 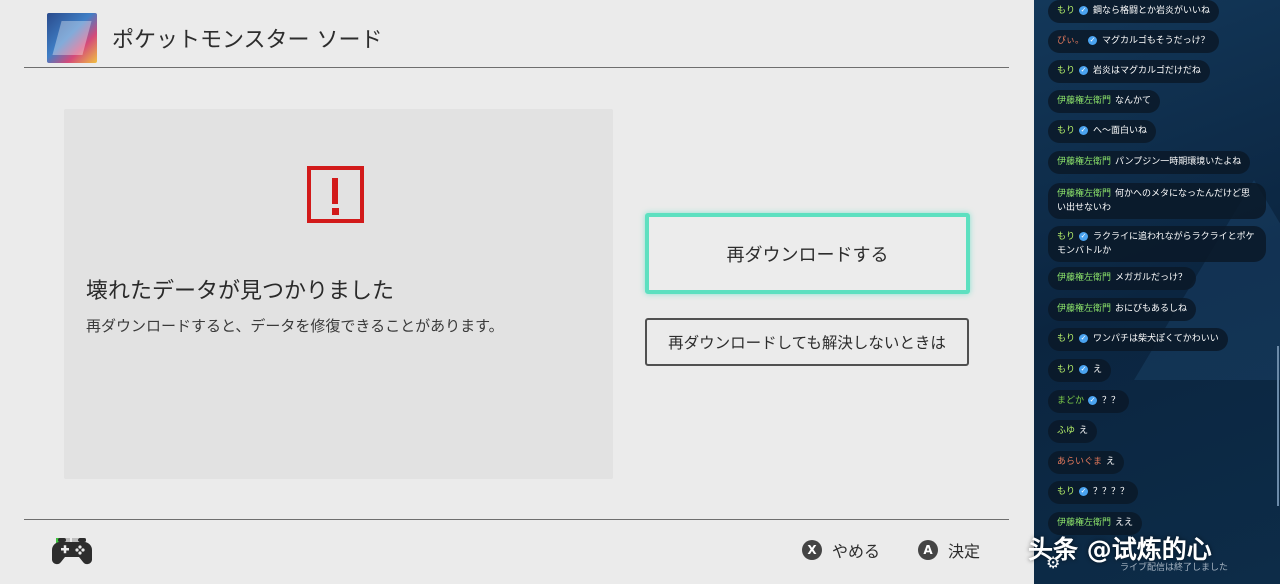 I want to click on controller-icon, so click(x=72, y=553).